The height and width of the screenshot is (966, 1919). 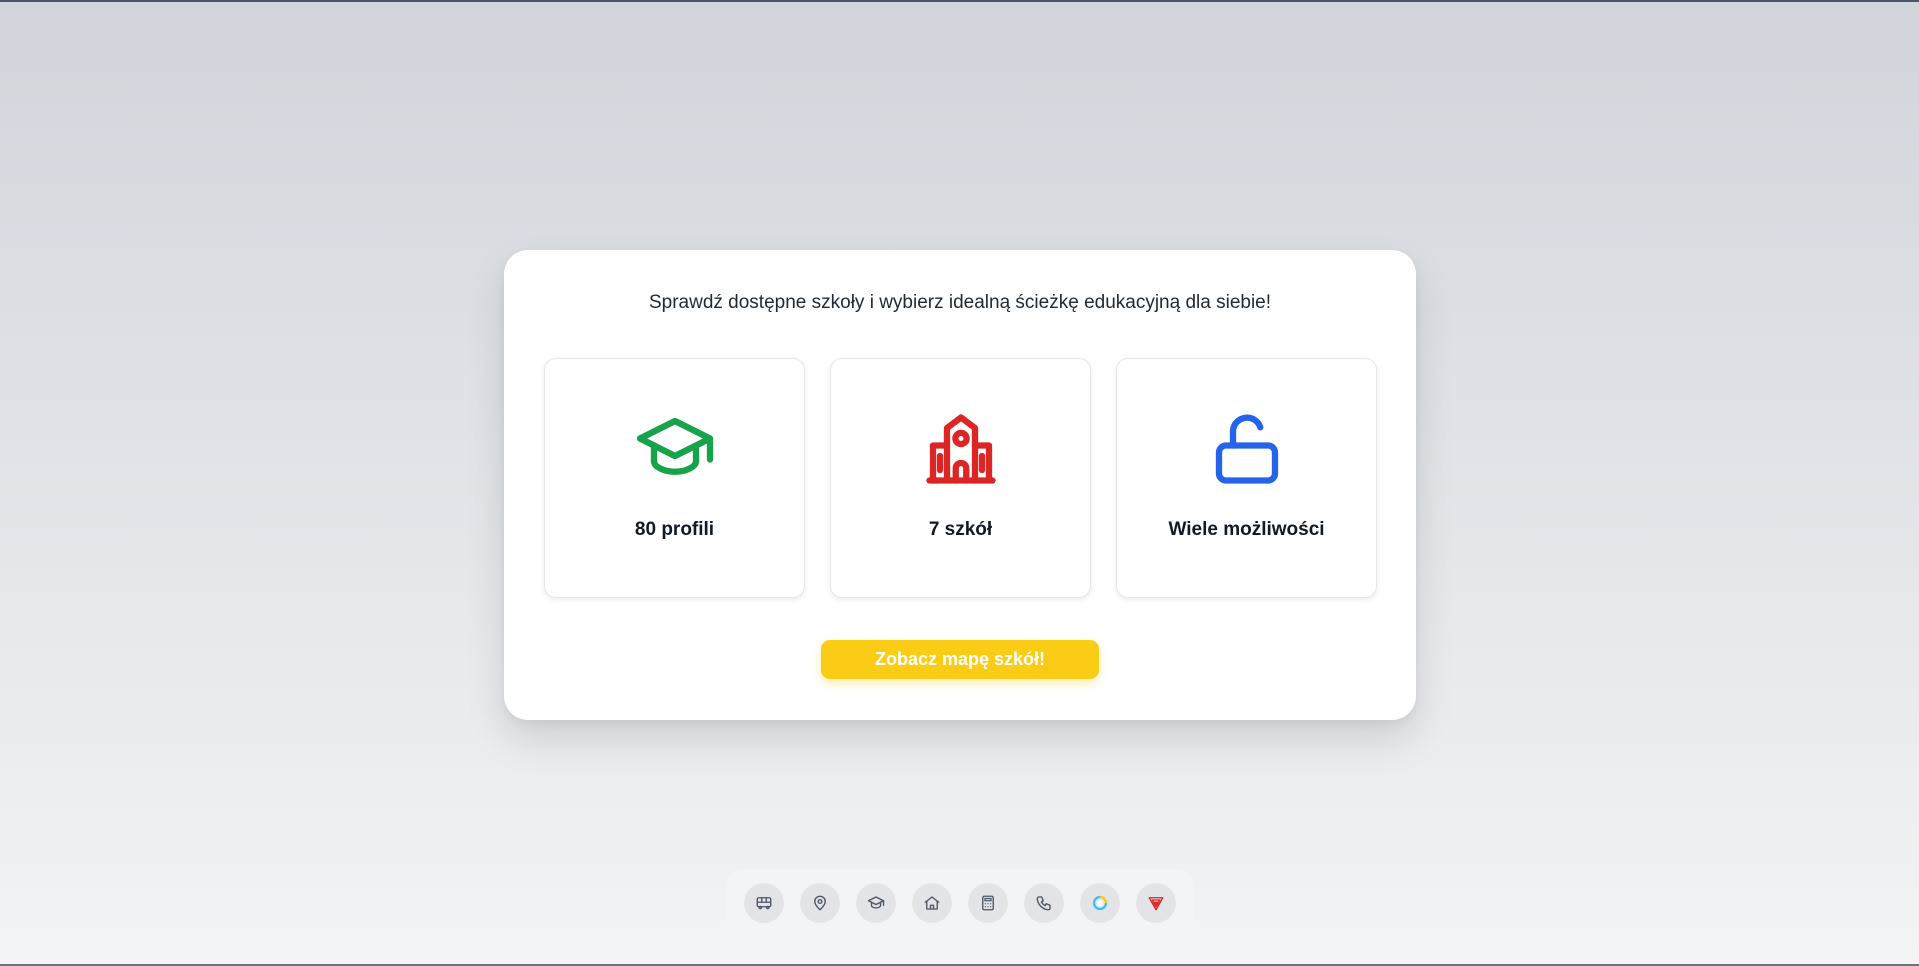 I want to click on dock-button-education, so click(x=876, y=902).